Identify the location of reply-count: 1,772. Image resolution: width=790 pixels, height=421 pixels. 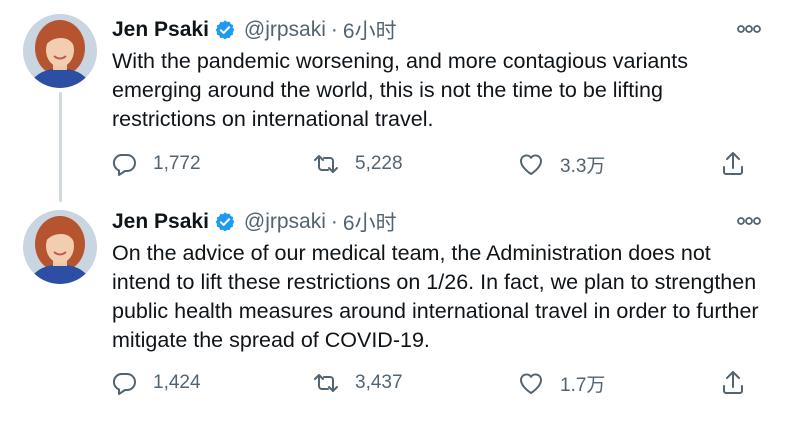
(177, 163).